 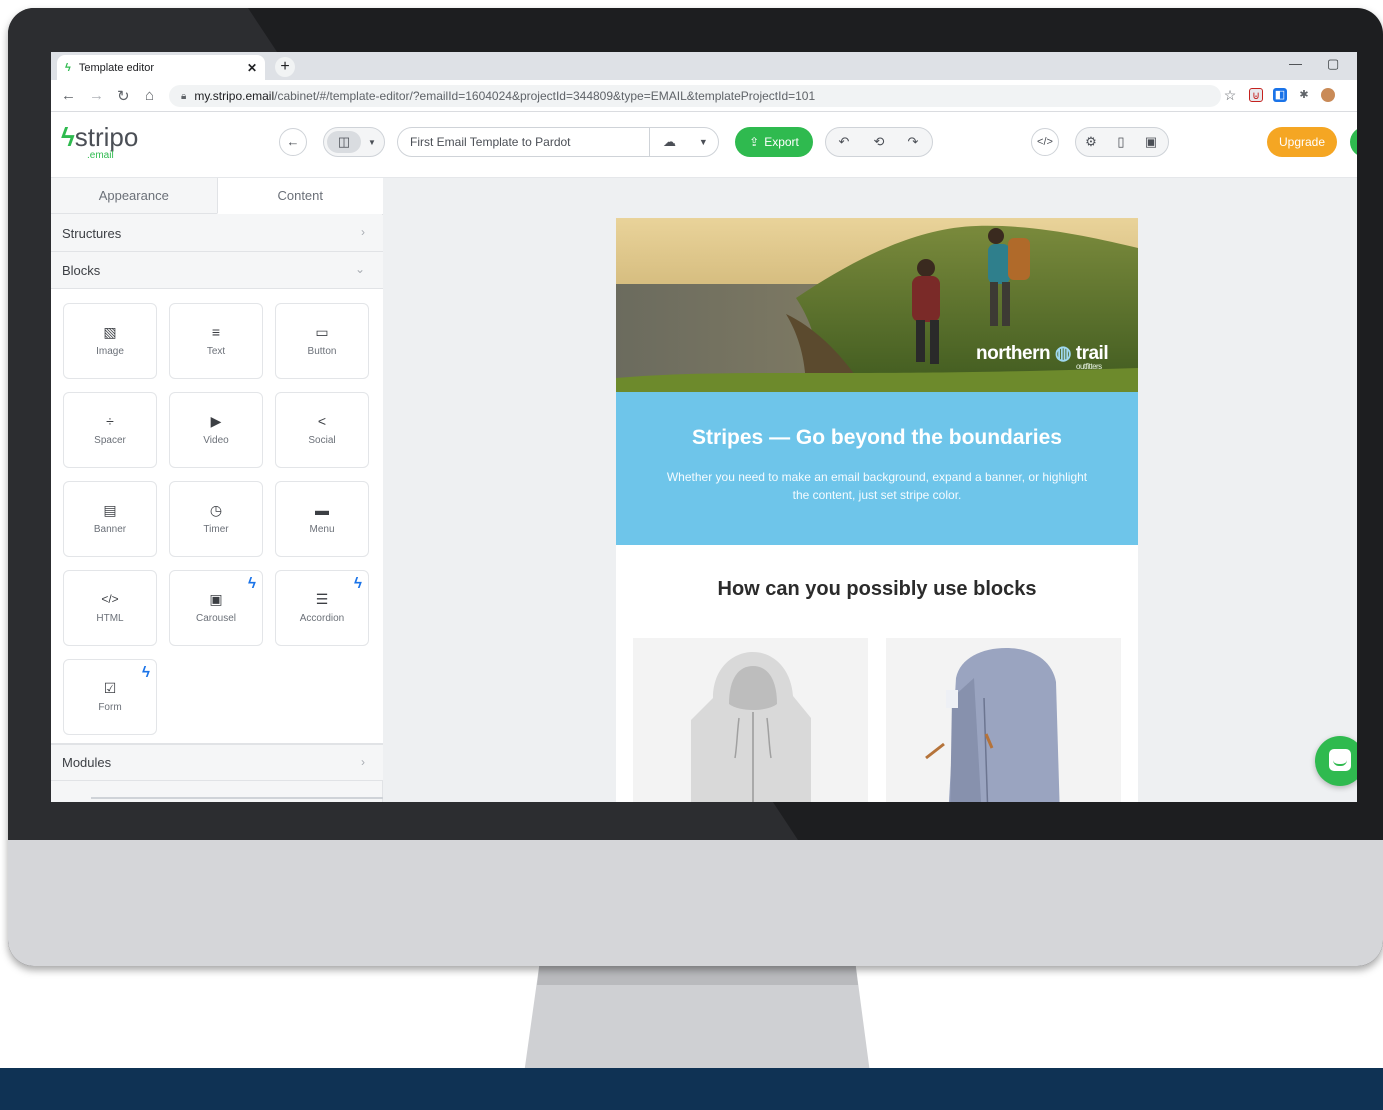 I want to click on carousel-icon: ▣, so click(x=216, y=599).